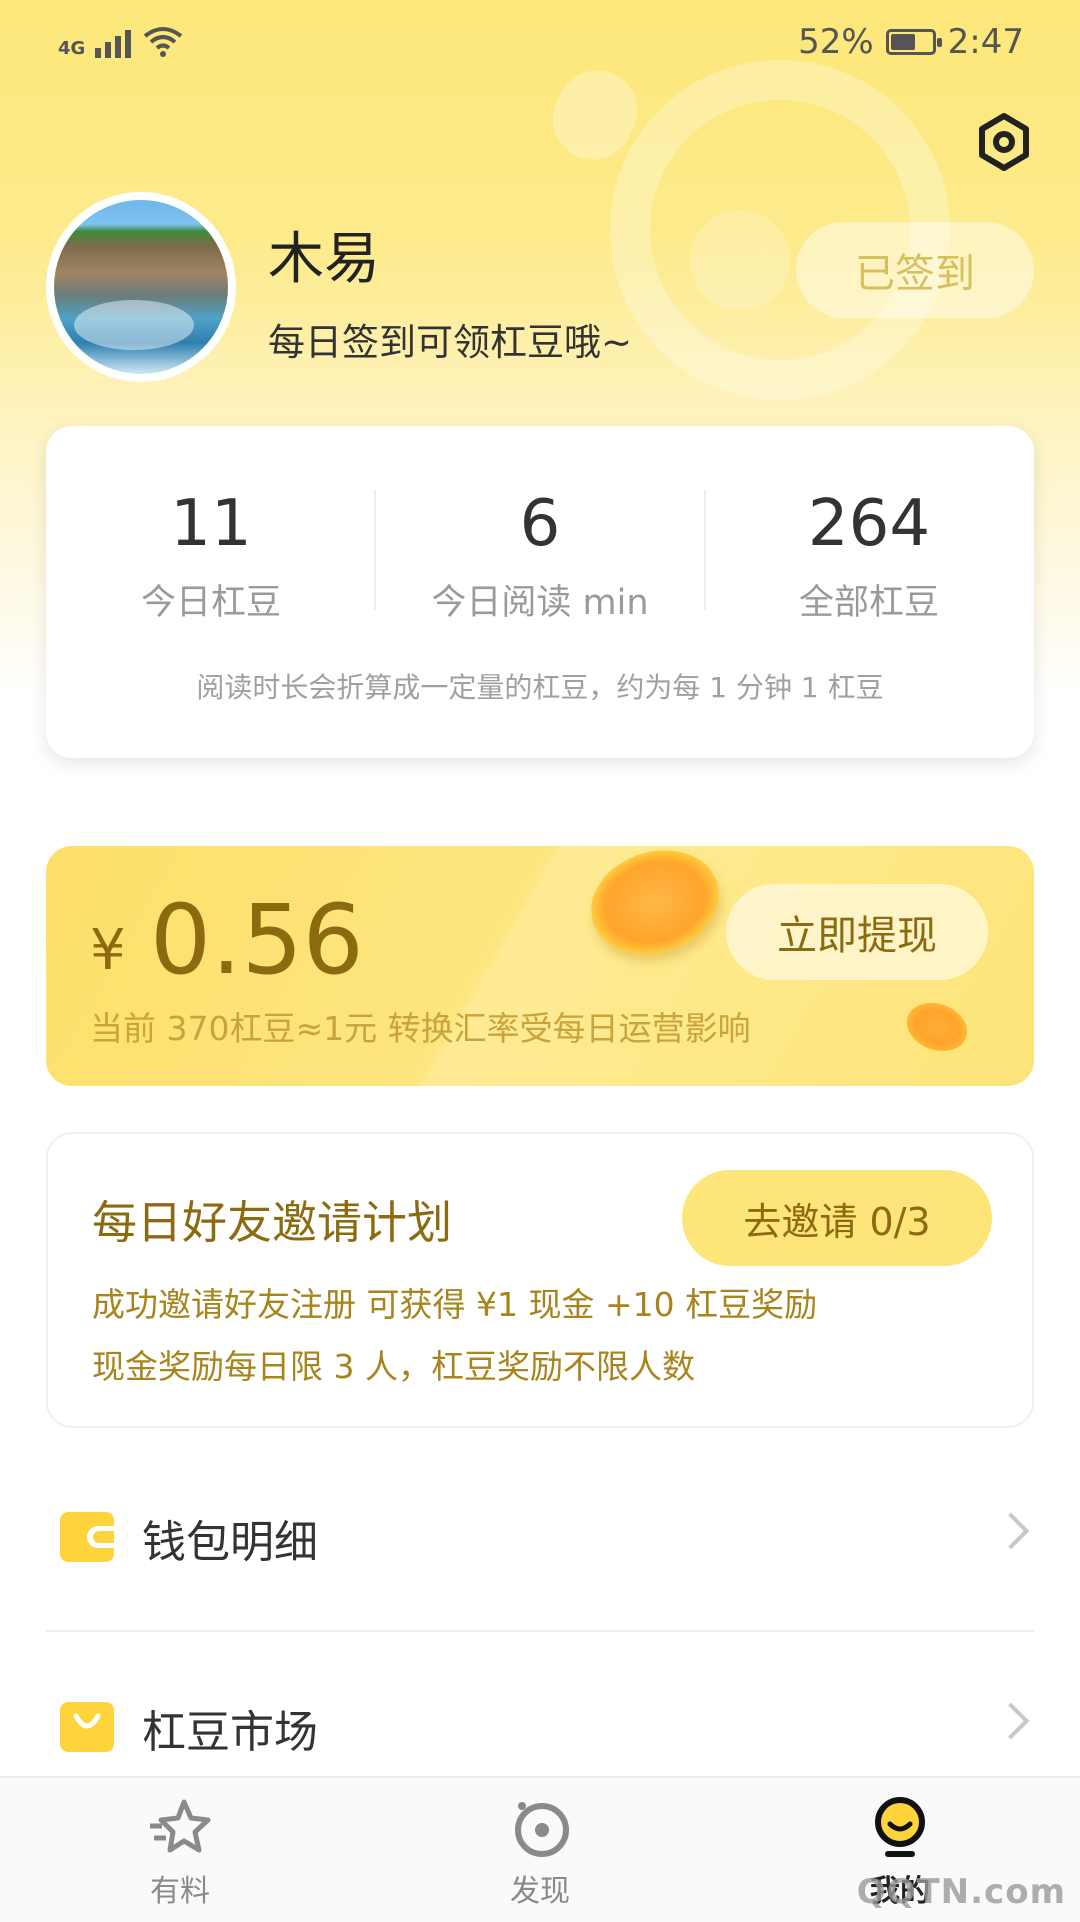 This screenshot has height=1922, width=1080. What do you see at coordinates (272, 1222) in the screenshot?
I see `invite-title: 每日好友邀请计划` at bounding box center [272, 1222].